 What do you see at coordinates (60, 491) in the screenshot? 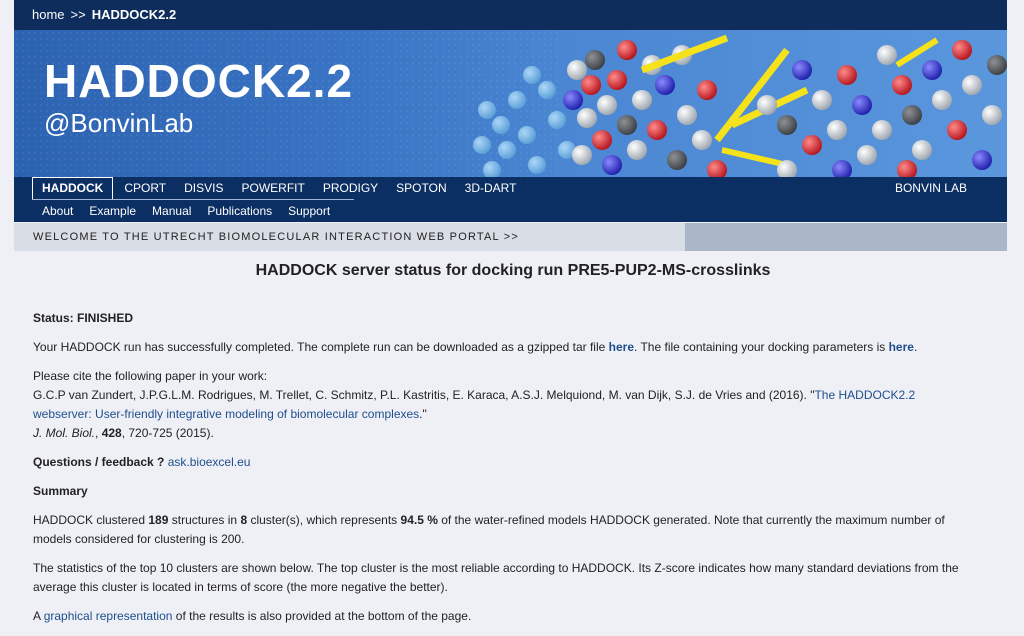
I see `summary-heading: Summary` at bounding box center [60, 491].